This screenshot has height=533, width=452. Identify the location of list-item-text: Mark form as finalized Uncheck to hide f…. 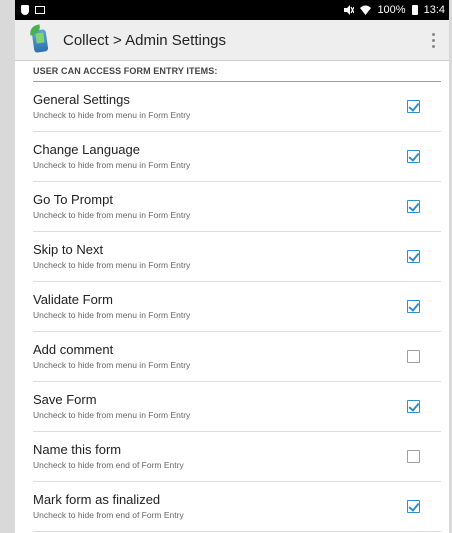
(108, 506).